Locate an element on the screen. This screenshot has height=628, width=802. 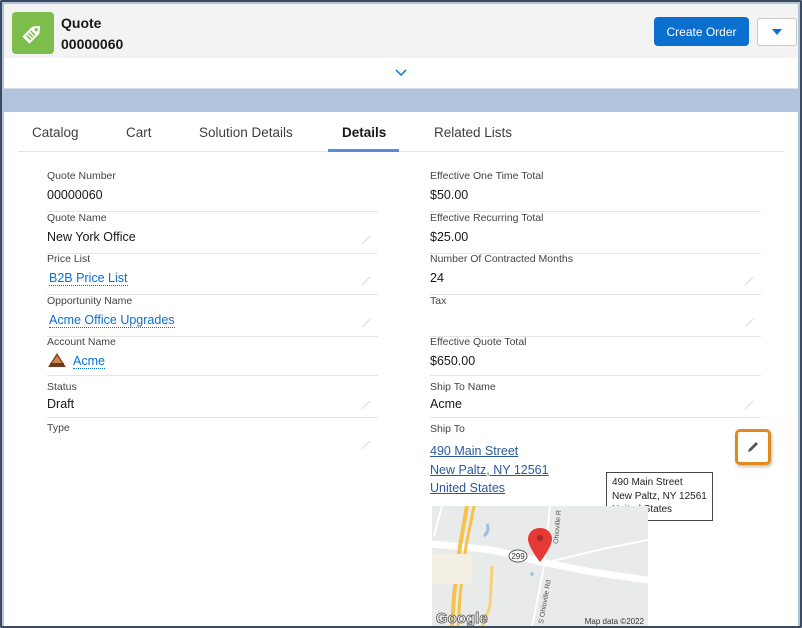
field-quote-name: Quote Name New York Office is located at coordinates (212, 233).